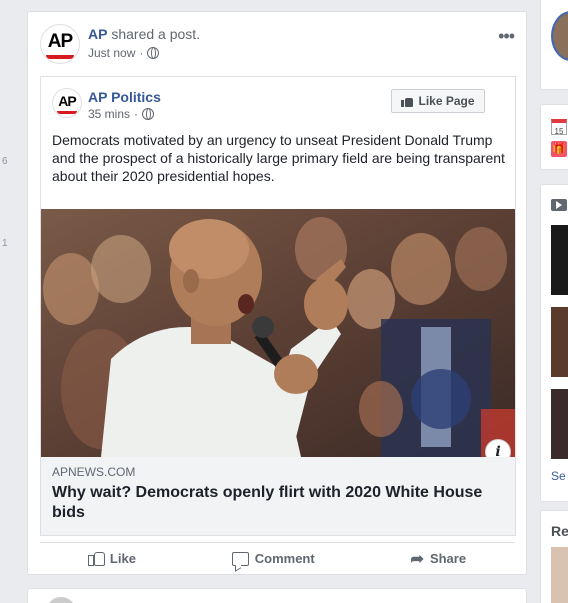  Describe the element at coordinates (67, 112) in the screenshot. I see `logo-red-arc-small` at that location.